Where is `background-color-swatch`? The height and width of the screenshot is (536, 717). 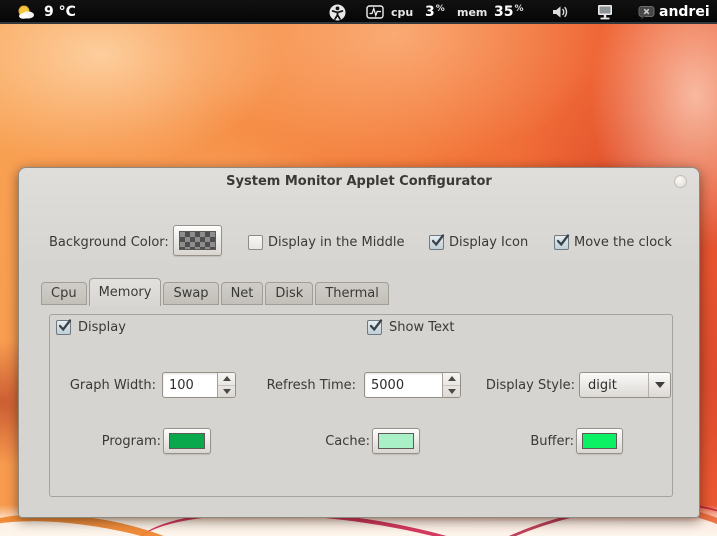
background-color-swatch is located at coordinates (197, 240).